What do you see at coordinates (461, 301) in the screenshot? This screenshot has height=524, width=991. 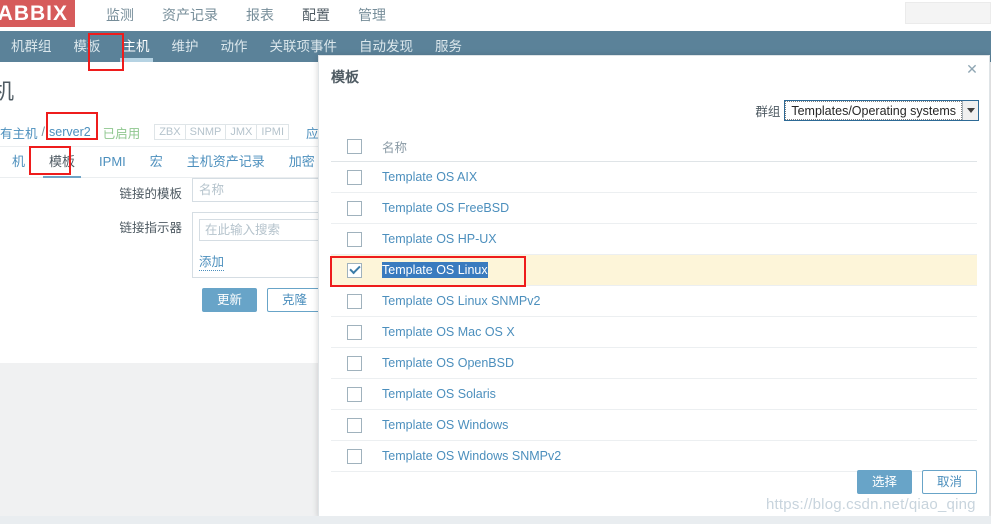 I see `template-name-link: Template OS Linux SNMPv2` at bounding box center [461, 301].